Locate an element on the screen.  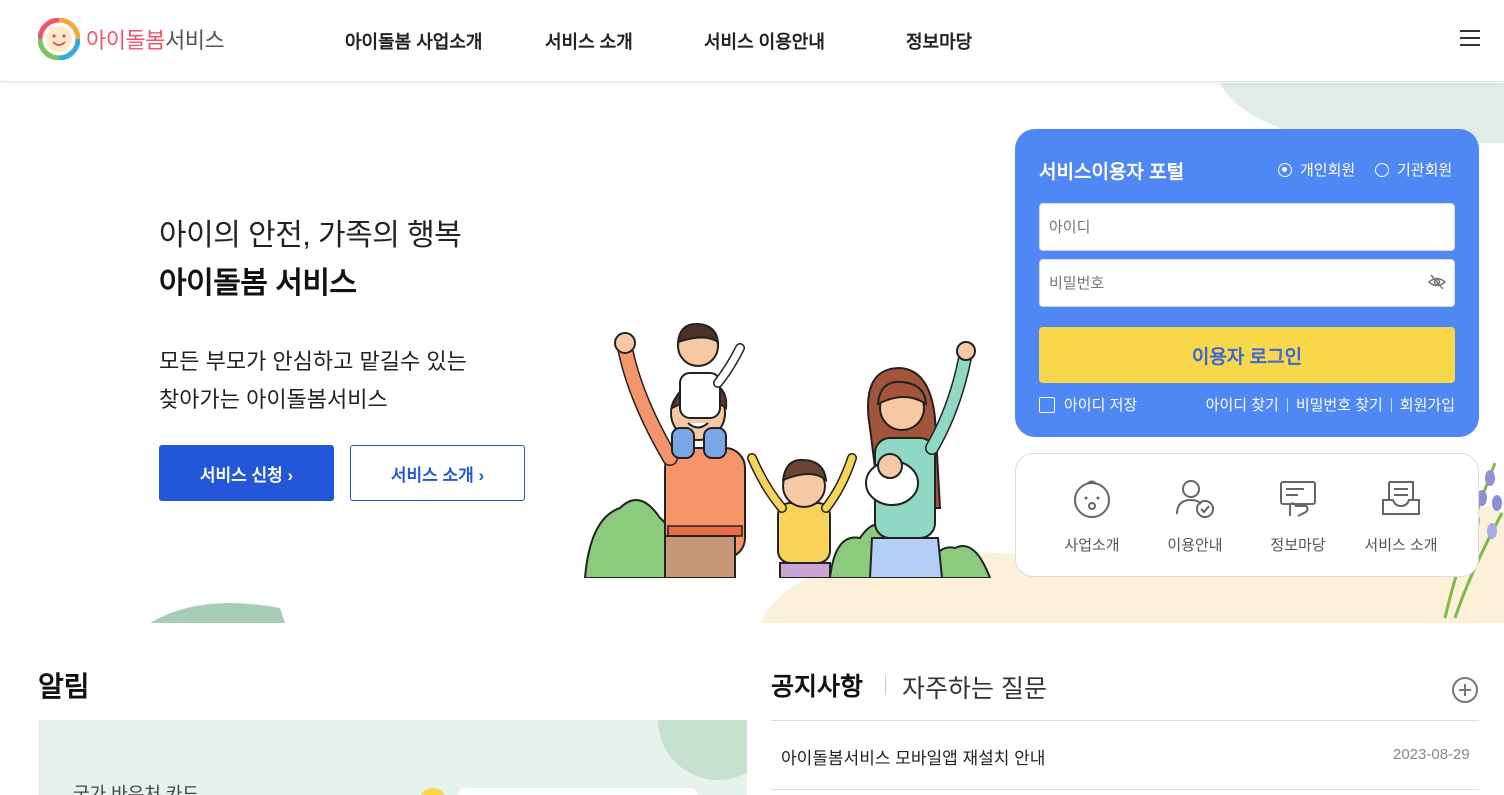
radio-selected-icon is located at coordinates (1285, 169).